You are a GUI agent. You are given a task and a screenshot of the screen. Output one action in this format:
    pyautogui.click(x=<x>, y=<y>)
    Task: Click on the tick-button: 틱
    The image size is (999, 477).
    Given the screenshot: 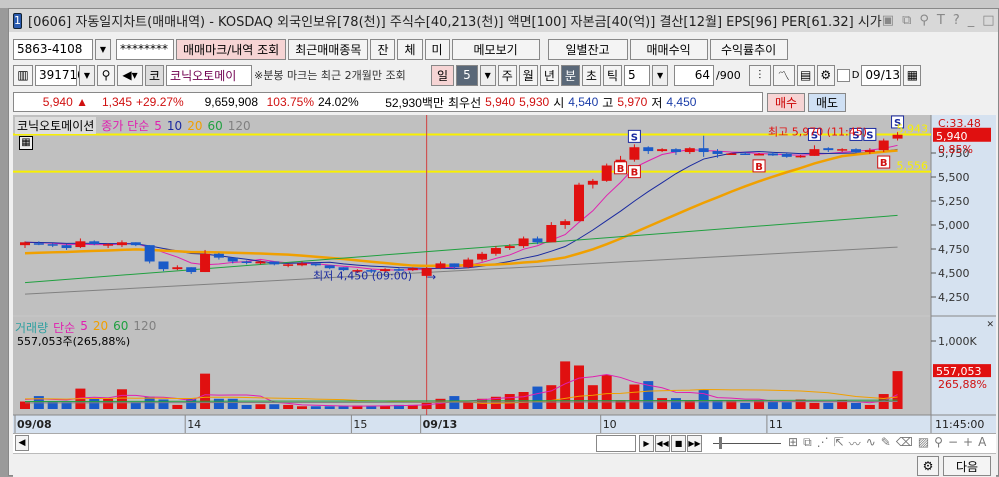 What is the action you would take?
    pyautogui.click(x=612, y=75)
    